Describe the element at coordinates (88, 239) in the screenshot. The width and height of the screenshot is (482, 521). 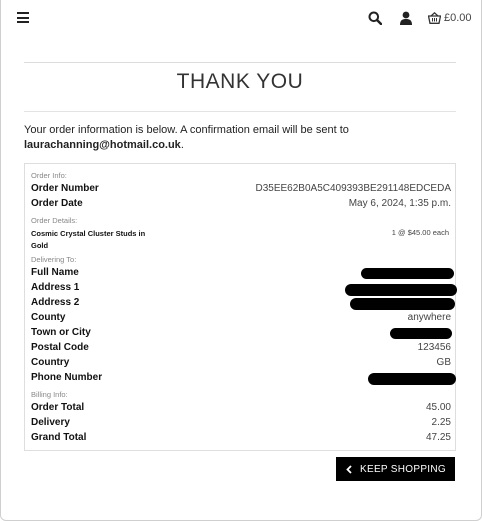
I see `product-name: Cosmic Crystal Cluster Studs in Gold` at that location.